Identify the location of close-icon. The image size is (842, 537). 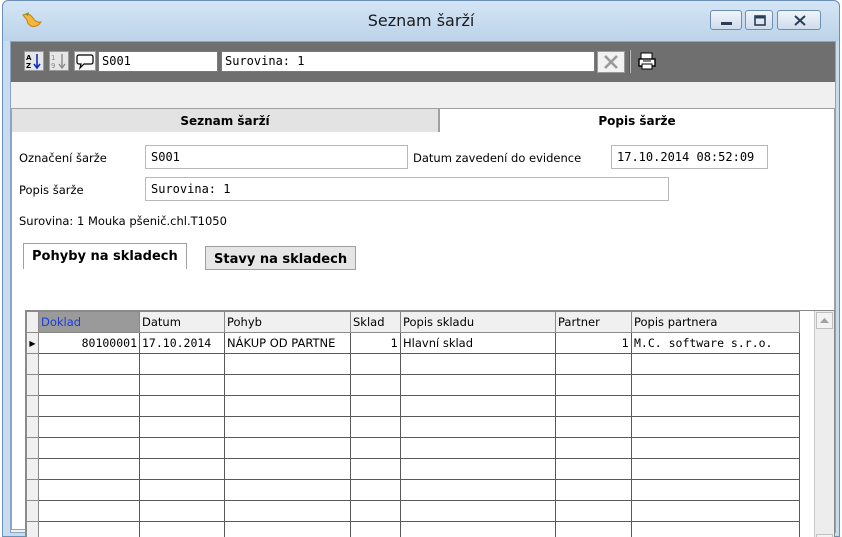
(800, 20).